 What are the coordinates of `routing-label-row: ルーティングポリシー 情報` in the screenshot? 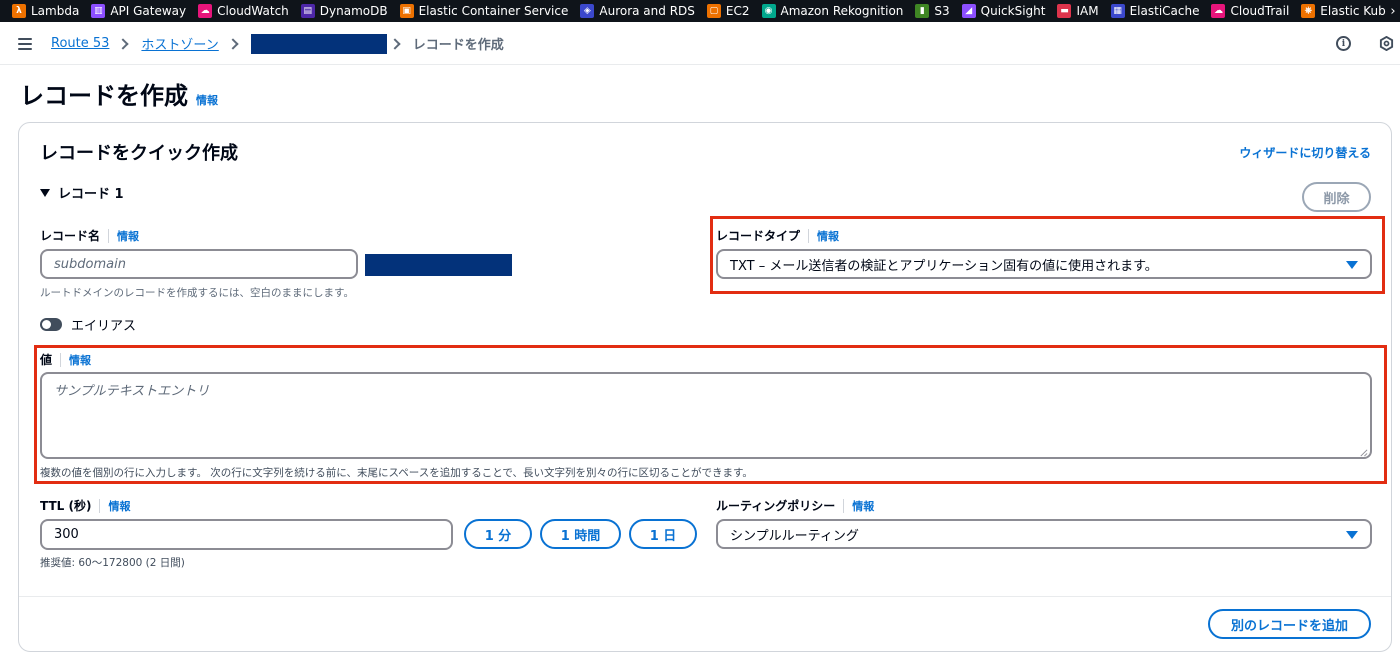 It's located at (795, 505).